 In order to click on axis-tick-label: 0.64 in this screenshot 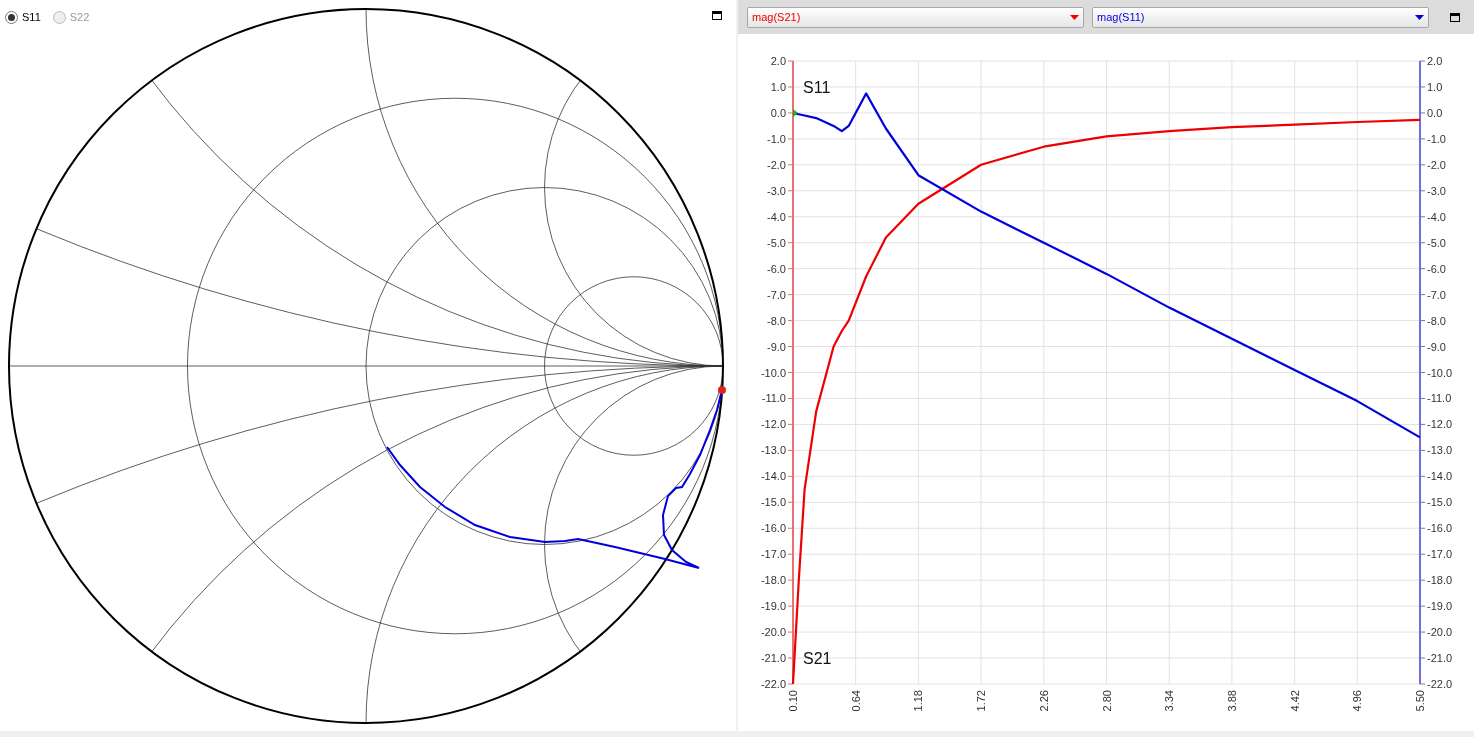, I will do `click(855, 701)`.